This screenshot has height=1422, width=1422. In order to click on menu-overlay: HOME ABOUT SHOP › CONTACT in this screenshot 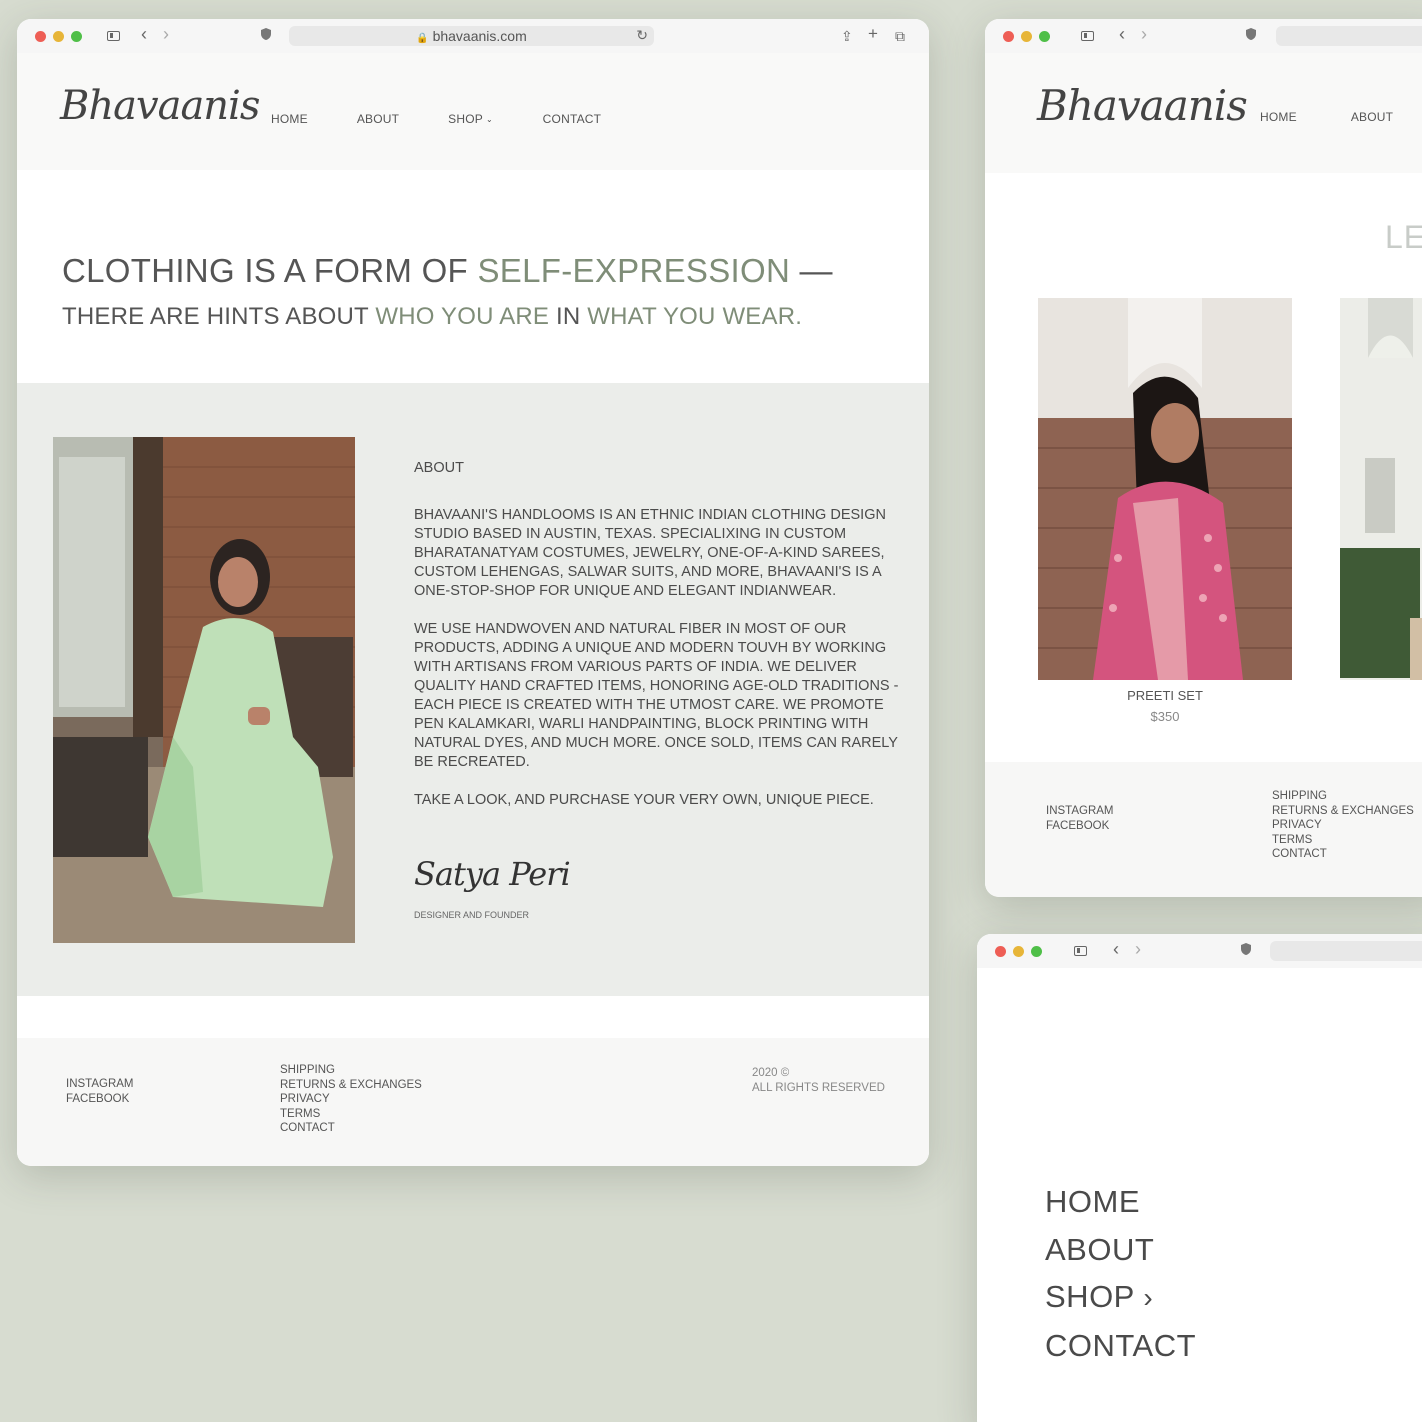, I will do `click(1199, 1195)`.